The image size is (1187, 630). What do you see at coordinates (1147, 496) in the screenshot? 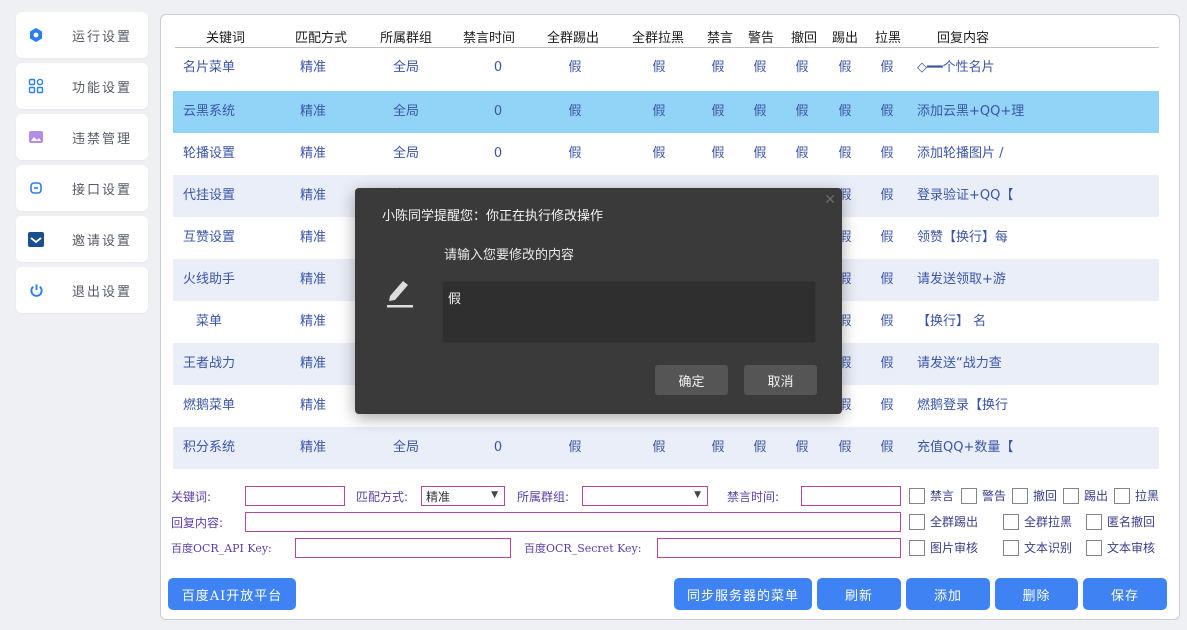
I see `block-checkbox-label: 拉黑` at bounding box center [1147, 496].